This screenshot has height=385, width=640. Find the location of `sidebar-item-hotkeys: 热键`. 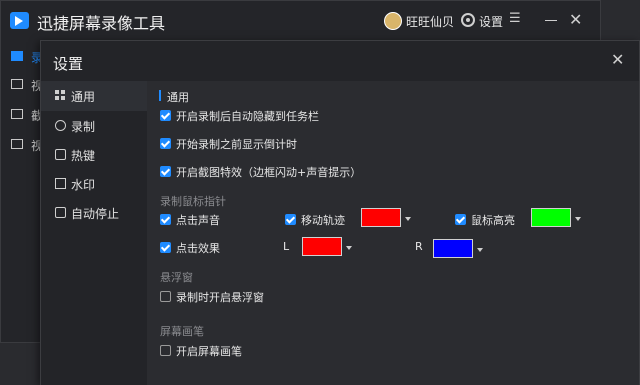

sidebar-item-hotkeys: 热键 is located at coordinates (94, 155).